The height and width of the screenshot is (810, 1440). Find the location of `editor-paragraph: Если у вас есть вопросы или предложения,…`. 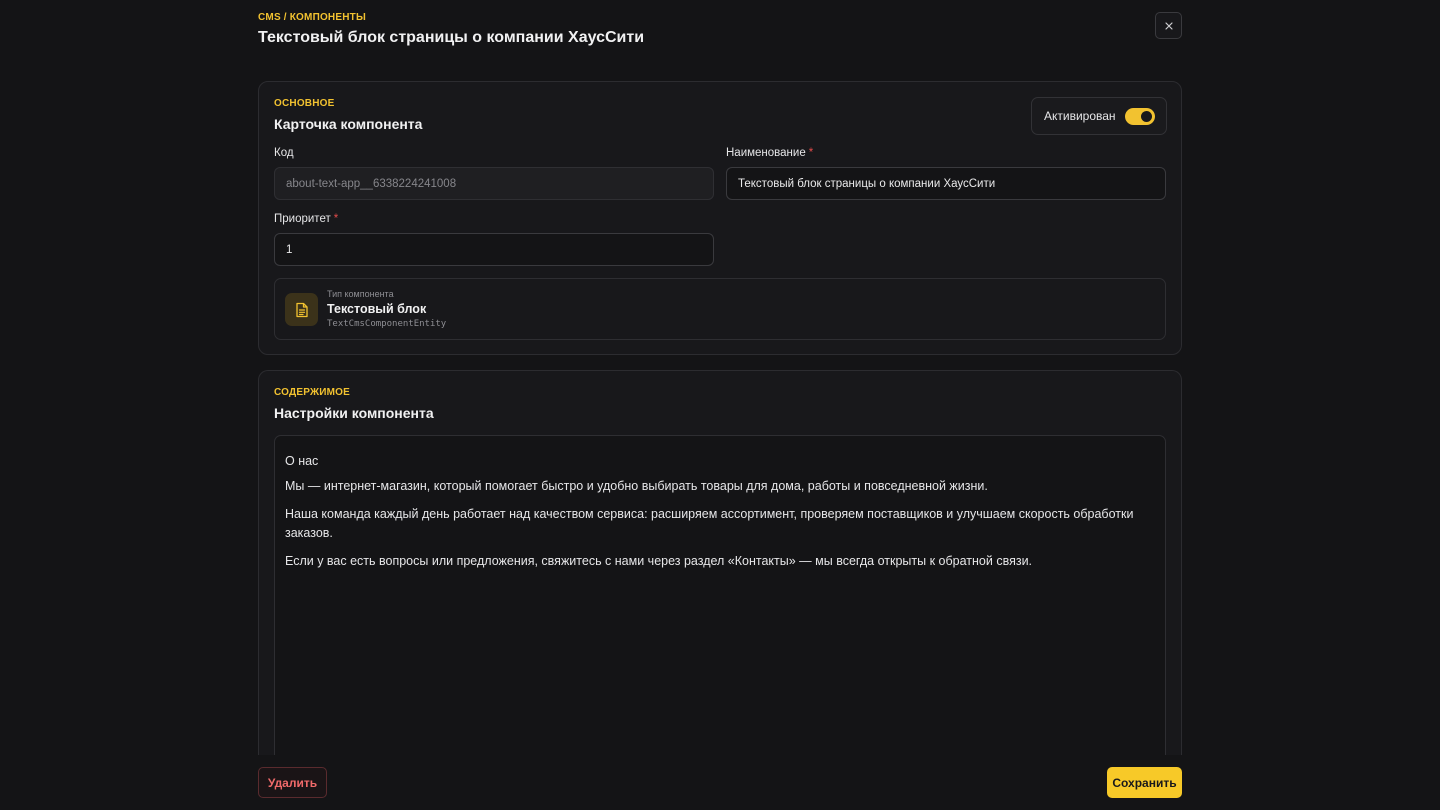

editor-paragraph: Если у вас есть вопросы или предложения,… is located at coordinates (659, 561).